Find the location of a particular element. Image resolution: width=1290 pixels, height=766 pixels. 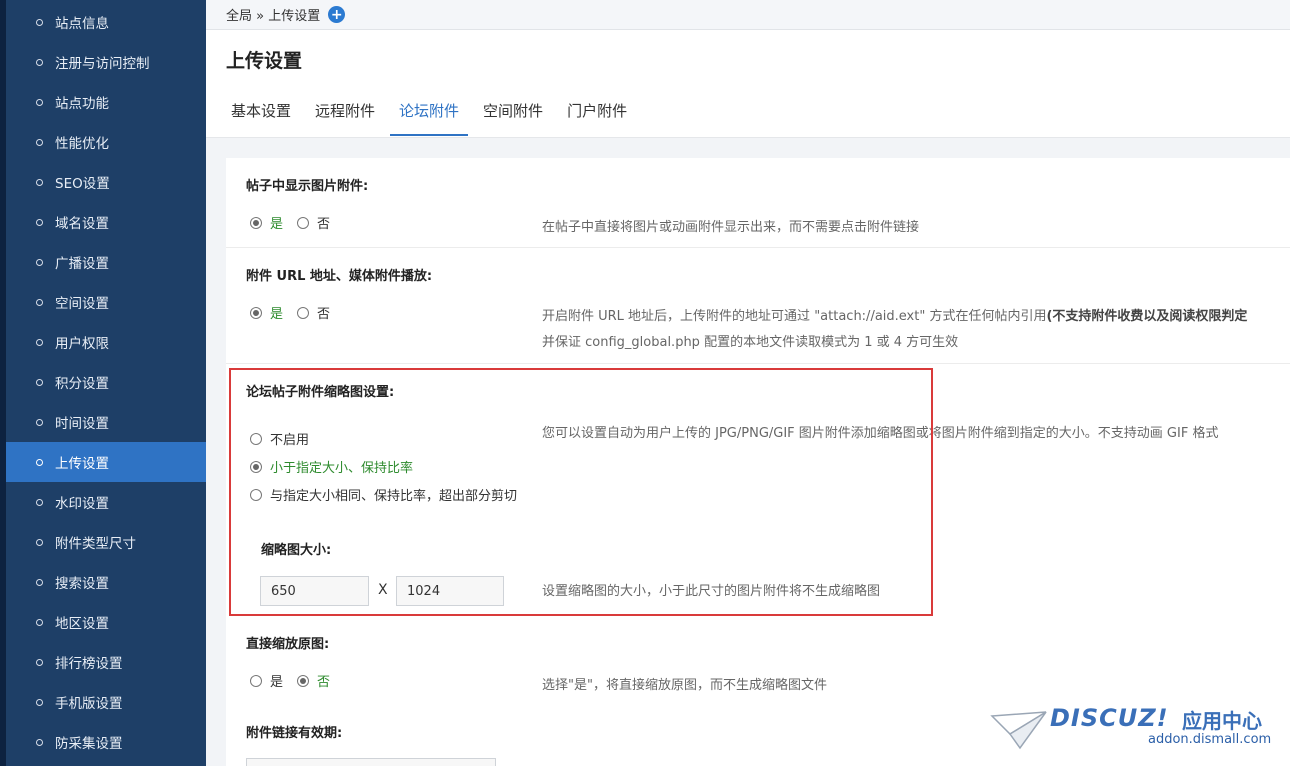

show-image-yes-radio is located at coordinates (256, 222).